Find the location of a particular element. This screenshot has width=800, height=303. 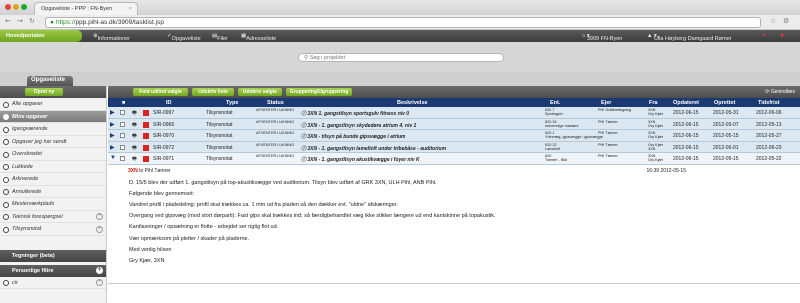

col-updated: Opdateret is located at coordinates (686, 103).